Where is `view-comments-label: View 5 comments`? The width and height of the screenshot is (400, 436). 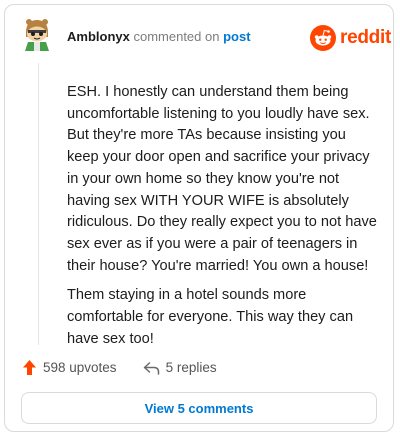
view-comments-label: View 5 comments is located at coordinates (199, 408).